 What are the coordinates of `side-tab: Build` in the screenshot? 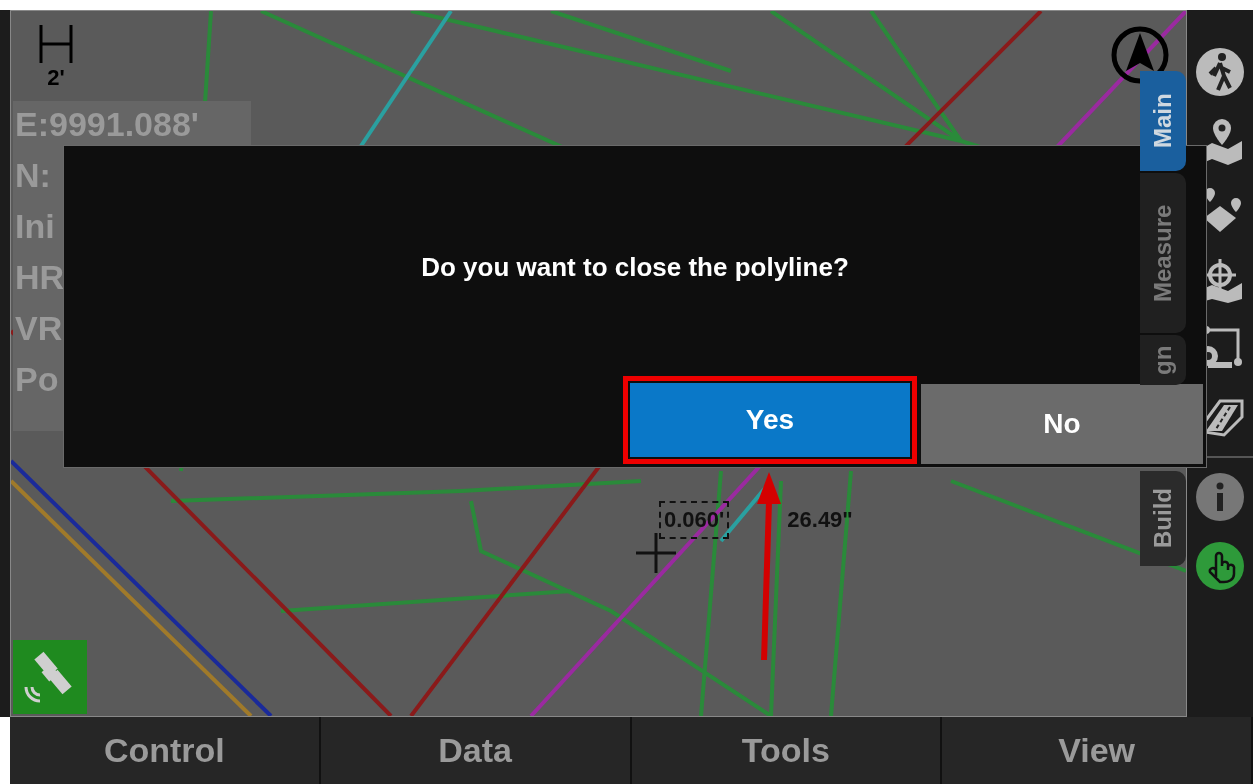 It's located at (1163, 518).